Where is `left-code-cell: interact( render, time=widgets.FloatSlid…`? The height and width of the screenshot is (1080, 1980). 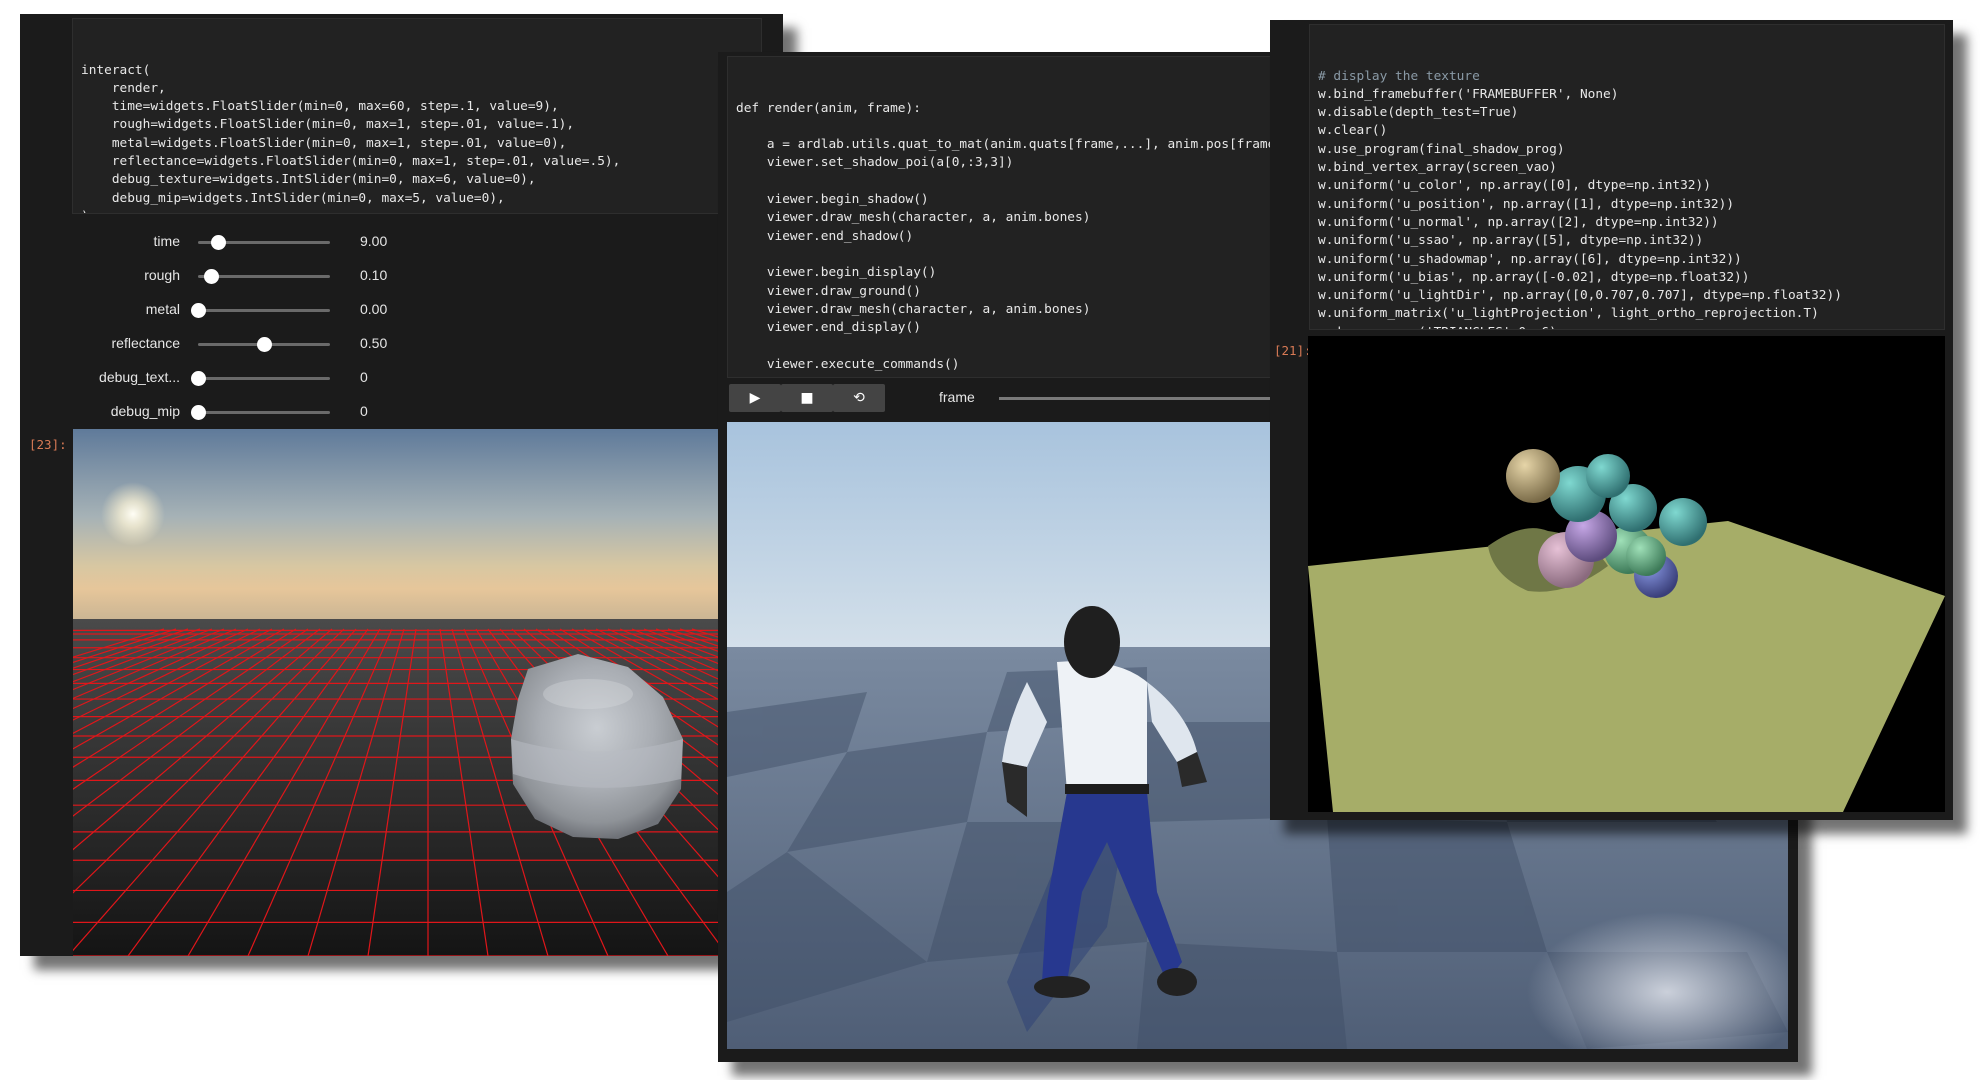
left-code-cell: interact( render, time=widgets.FloatSlid… is located at coordinates (417, 116).